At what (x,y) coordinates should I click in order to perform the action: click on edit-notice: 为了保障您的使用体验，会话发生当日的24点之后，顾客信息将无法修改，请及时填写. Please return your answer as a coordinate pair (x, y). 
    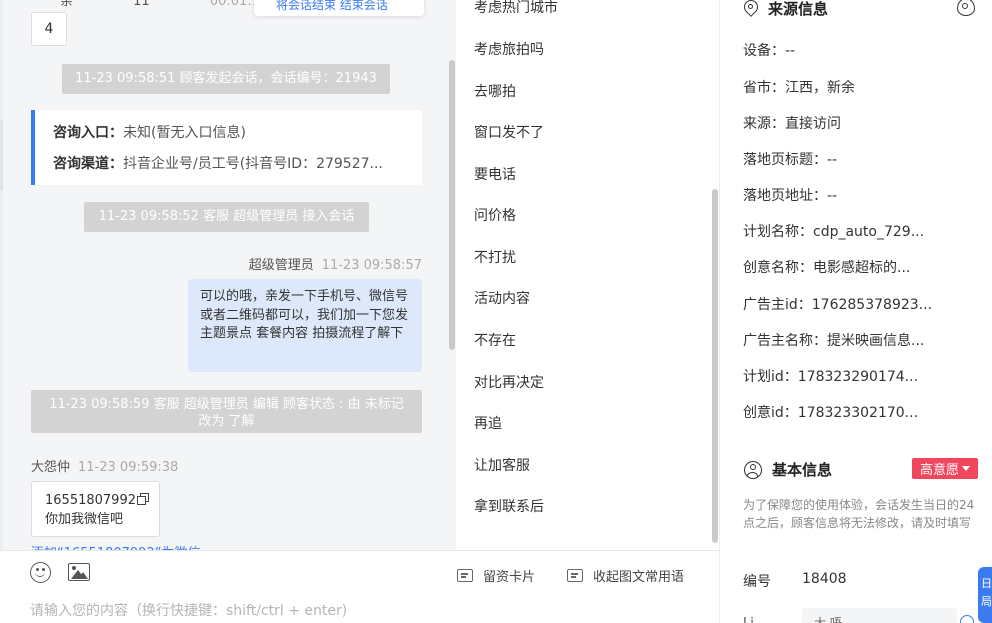
    Looking at the image, I should click on (859, 514).